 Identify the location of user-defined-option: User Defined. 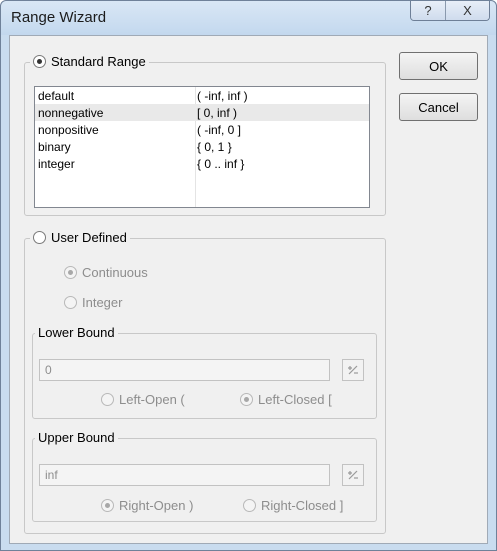
(80, 237).